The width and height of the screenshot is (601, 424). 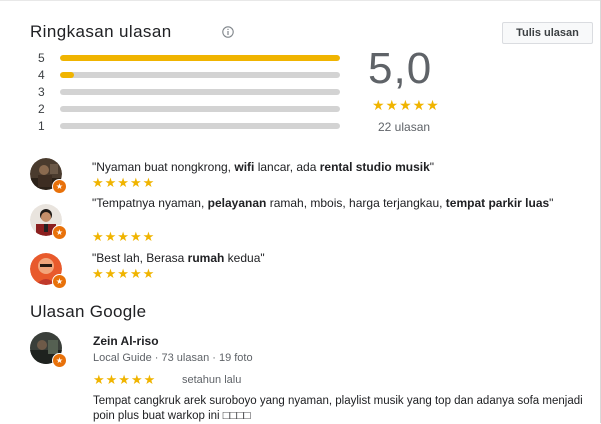 I want to click on snippet-text-part: ramah, mbois, harga terjangkau,, so click(x=356, y=203).